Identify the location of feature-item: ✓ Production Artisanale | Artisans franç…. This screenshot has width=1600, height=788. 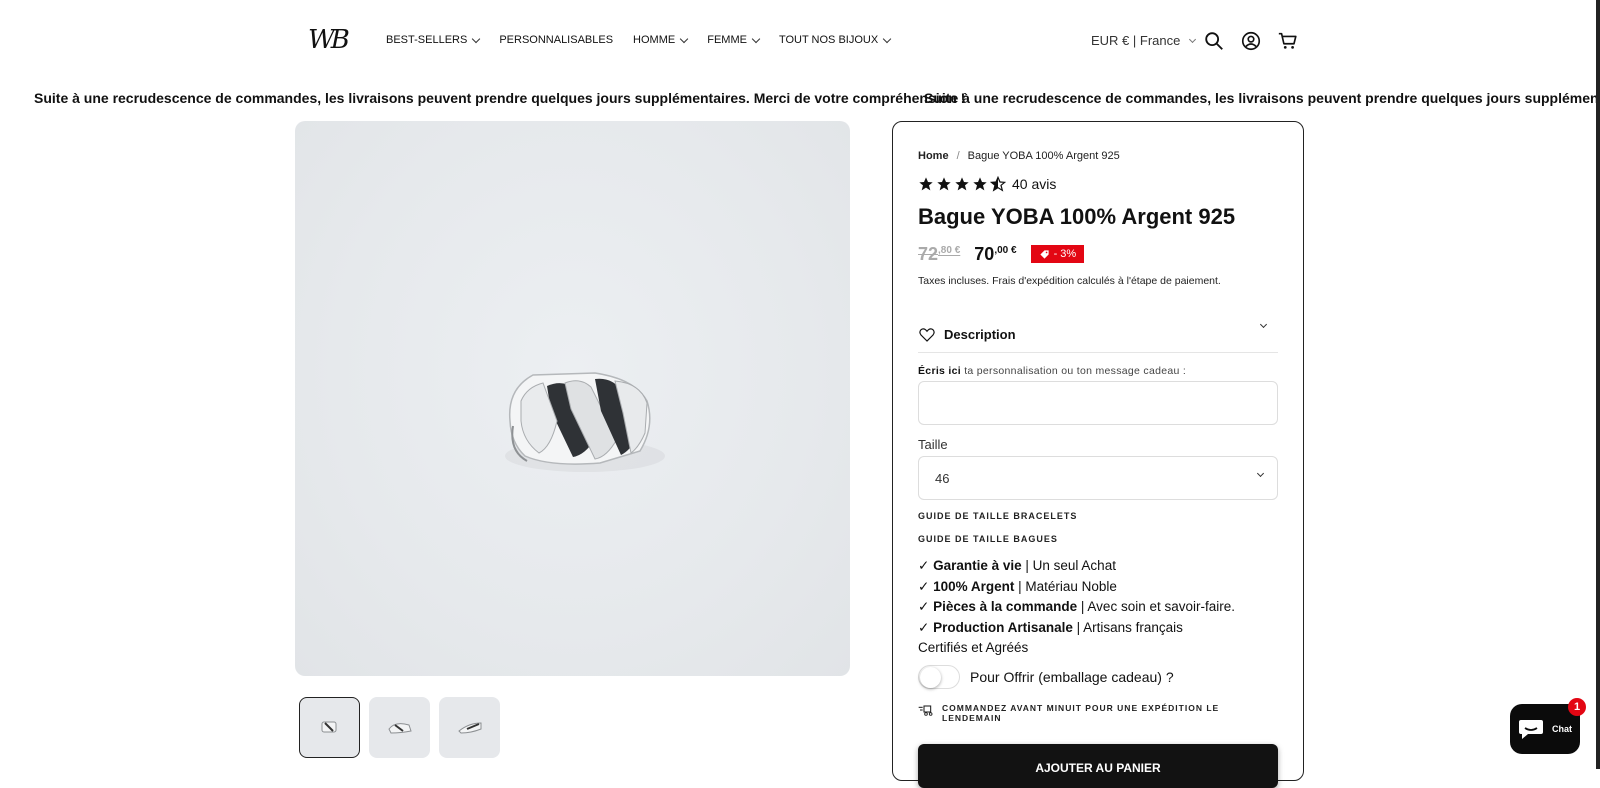
(1063, 638).